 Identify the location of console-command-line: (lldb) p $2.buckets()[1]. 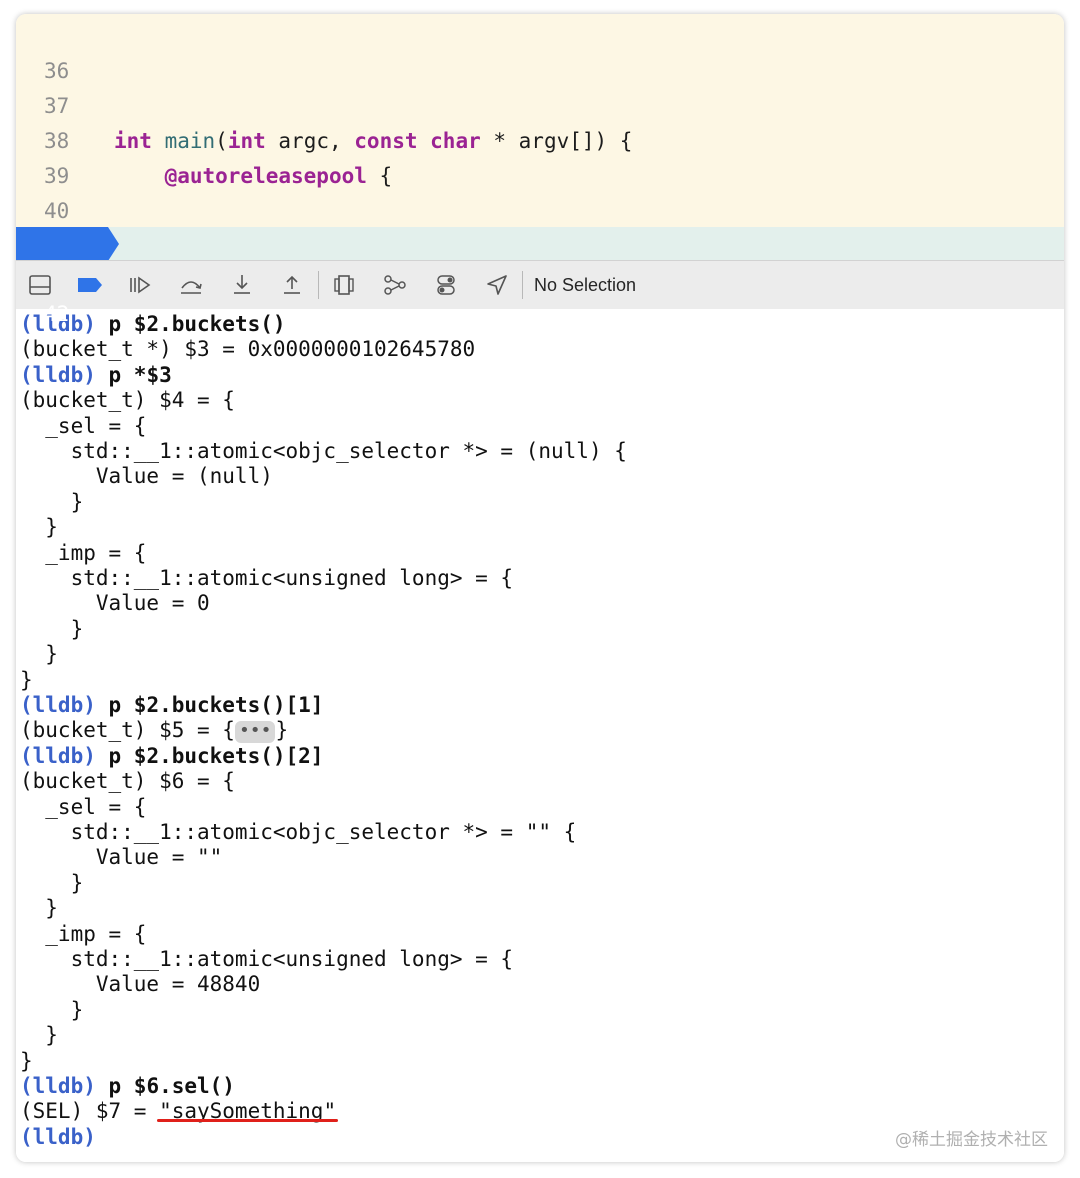
(171, 705).